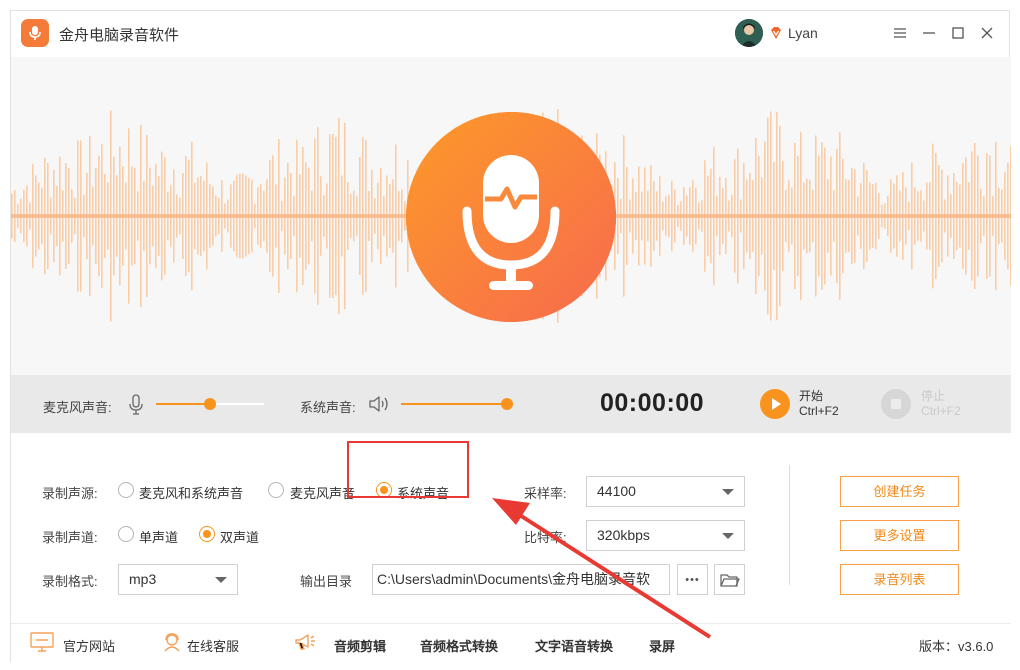  Describe the element at coordinates (360, 645) in the screenshot. I see `footer-audio-edit: 音频剪辑` at that location.